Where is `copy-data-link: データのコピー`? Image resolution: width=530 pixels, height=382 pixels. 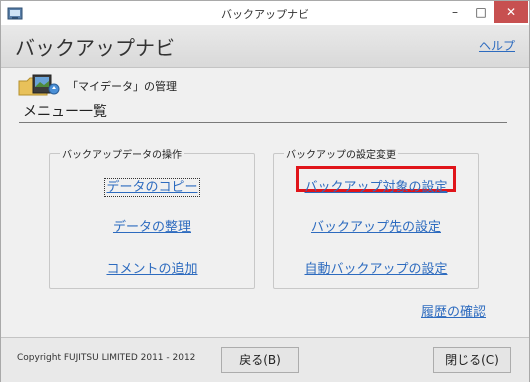
copy-data-link: データのコピー is located at coordinates (152, 187).